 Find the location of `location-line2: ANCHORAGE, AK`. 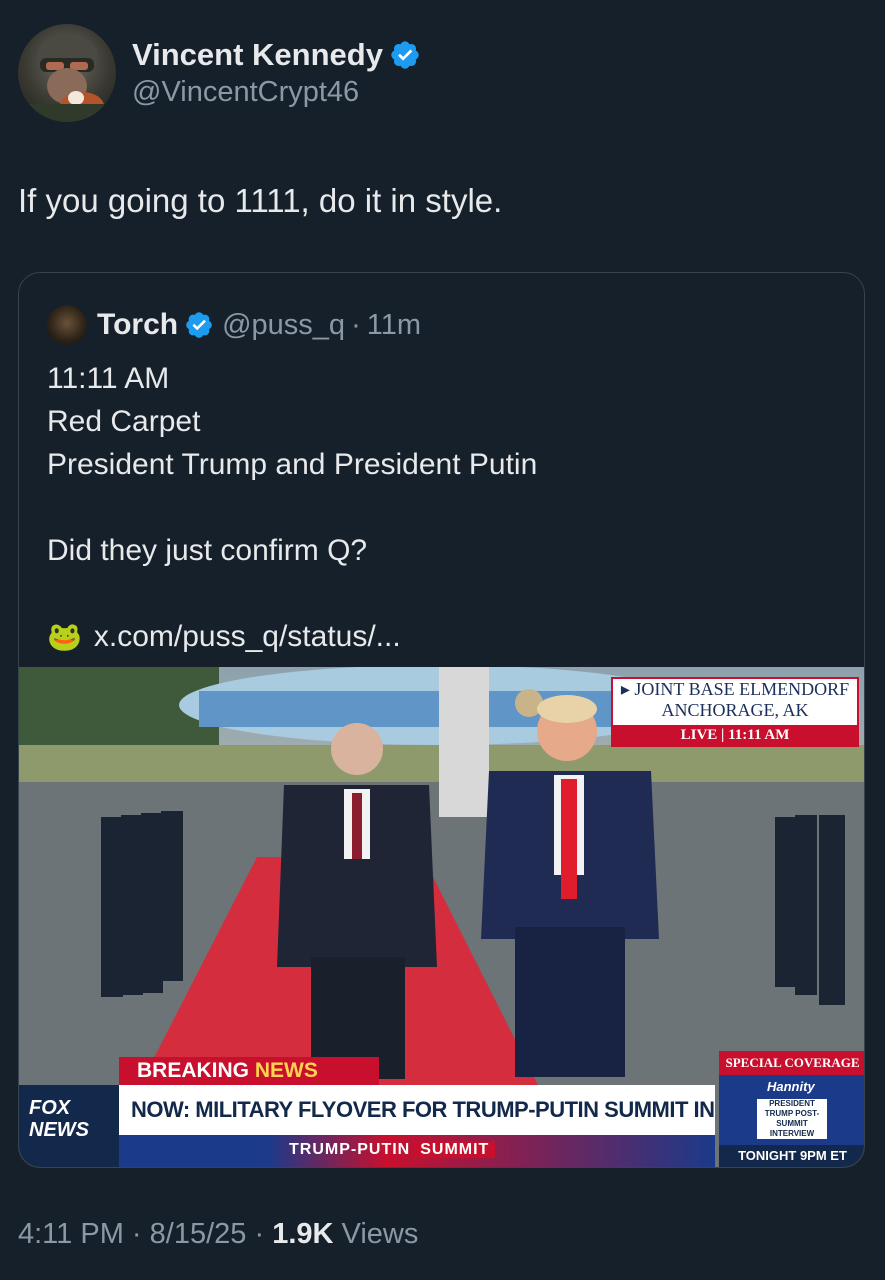

location-line2: ANCHORAGE, AK is located at coordinates (735, 710).